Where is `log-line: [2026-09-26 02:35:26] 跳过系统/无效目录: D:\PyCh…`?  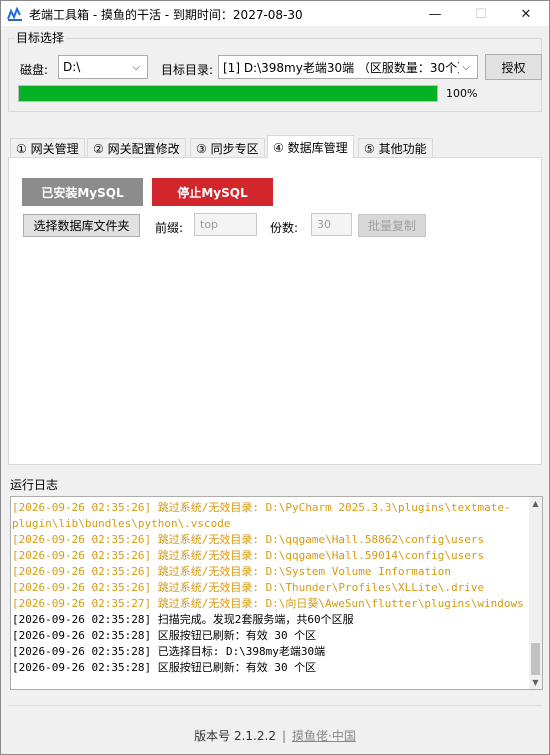 log-line: [2026-09-26 02:35:26] 跳过系统/无效目录: D:\PyCh… is located at coordinates (261, 507).